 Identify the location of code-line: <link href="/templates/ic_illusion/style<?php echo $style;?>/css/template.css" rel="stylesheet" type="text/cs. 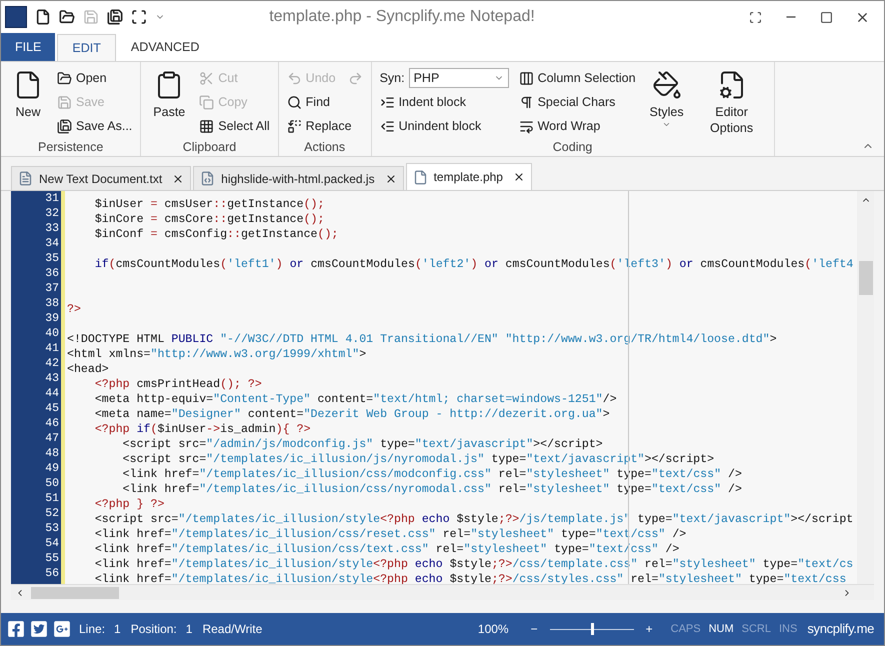
(474, 564).